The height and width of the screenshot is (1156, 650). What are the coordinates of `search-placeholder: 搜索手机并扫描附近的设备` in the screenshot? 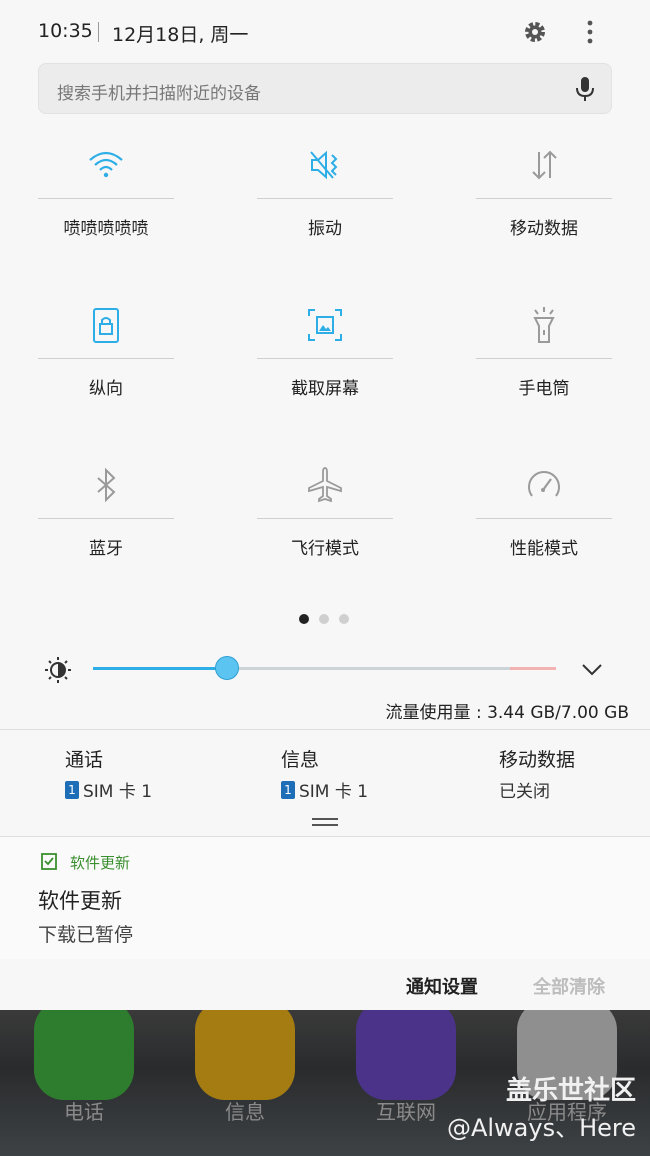 It's located at (159, 94).